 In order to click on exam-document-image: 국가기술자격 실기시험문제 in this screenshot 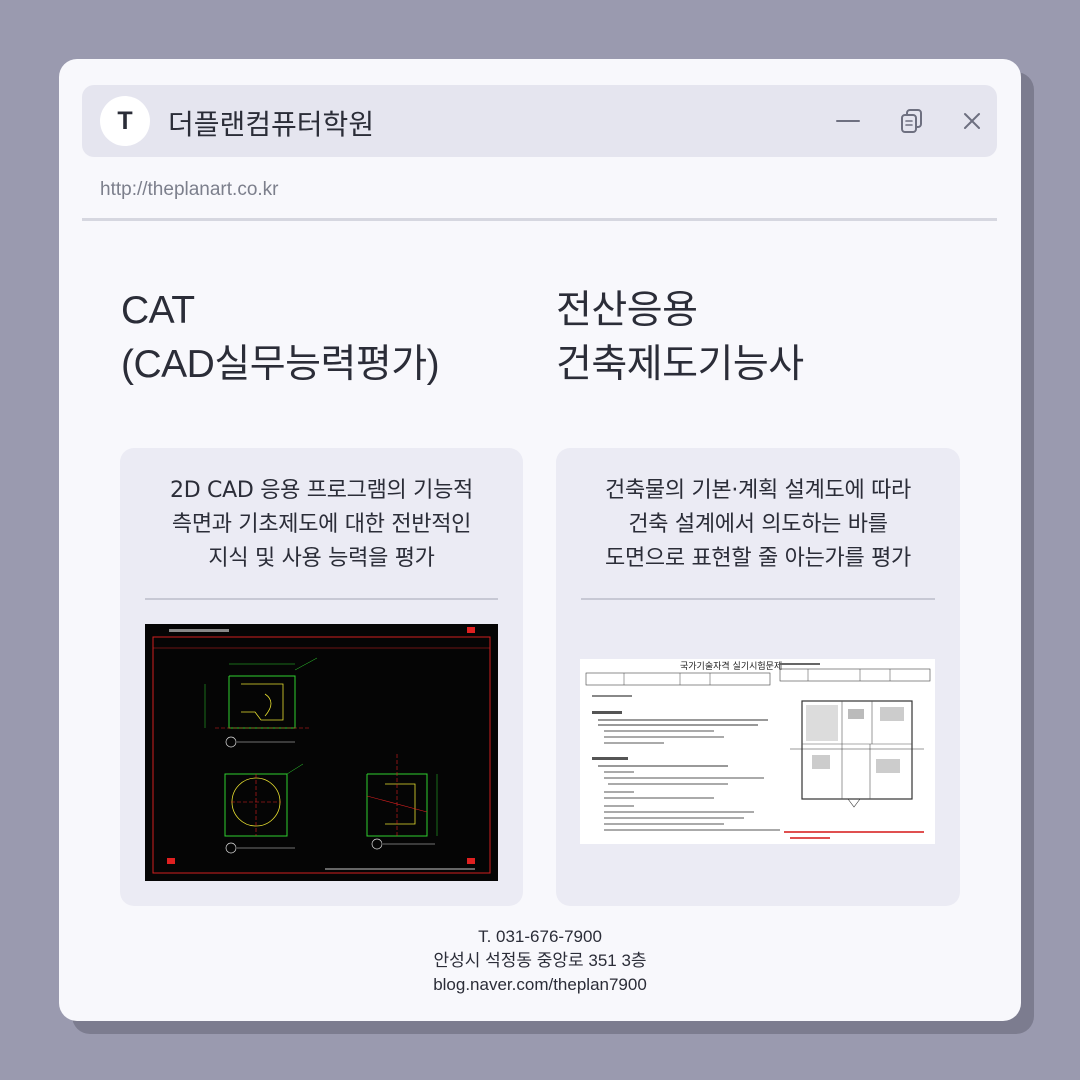, I will do `click(757, 751)`.